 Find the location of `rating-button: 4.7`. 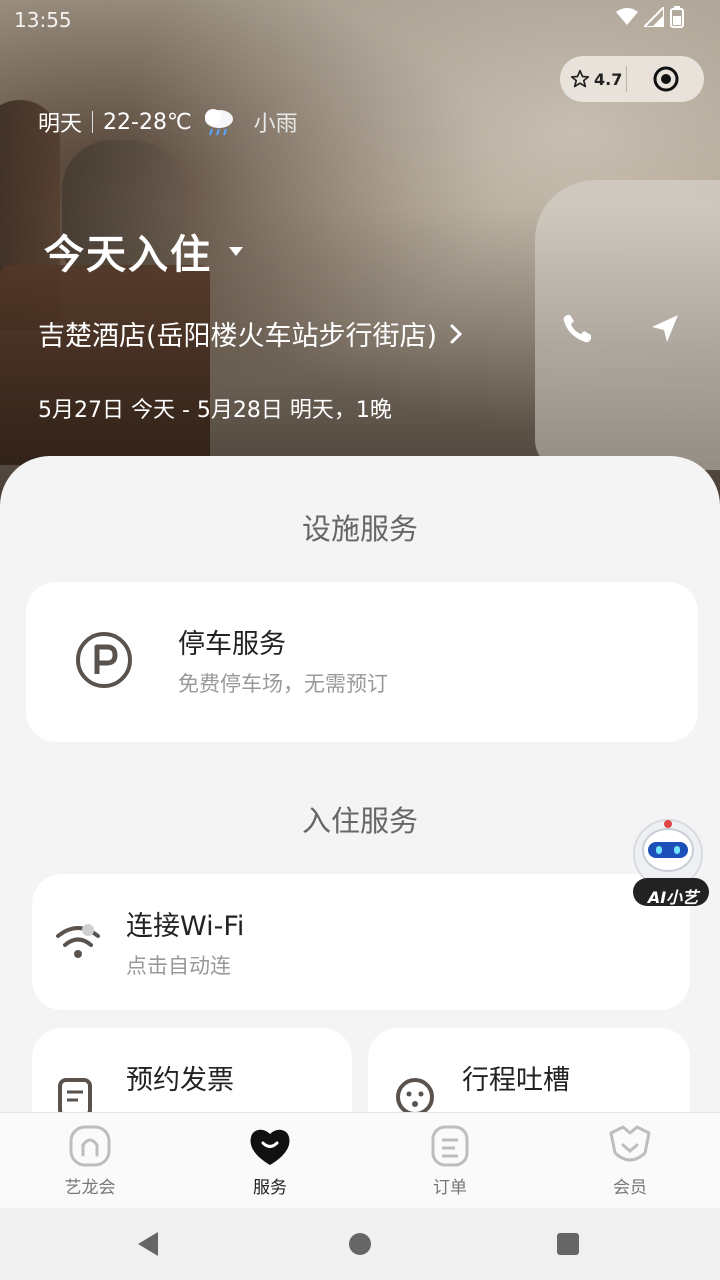

rating-button: 4.7 is located at coordinates (593, 79).